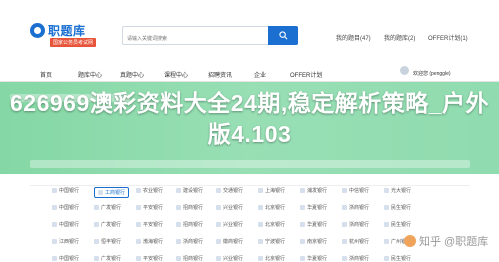  I want to click on offer-plan-link: OFFER计划(1), so click(448, 37).